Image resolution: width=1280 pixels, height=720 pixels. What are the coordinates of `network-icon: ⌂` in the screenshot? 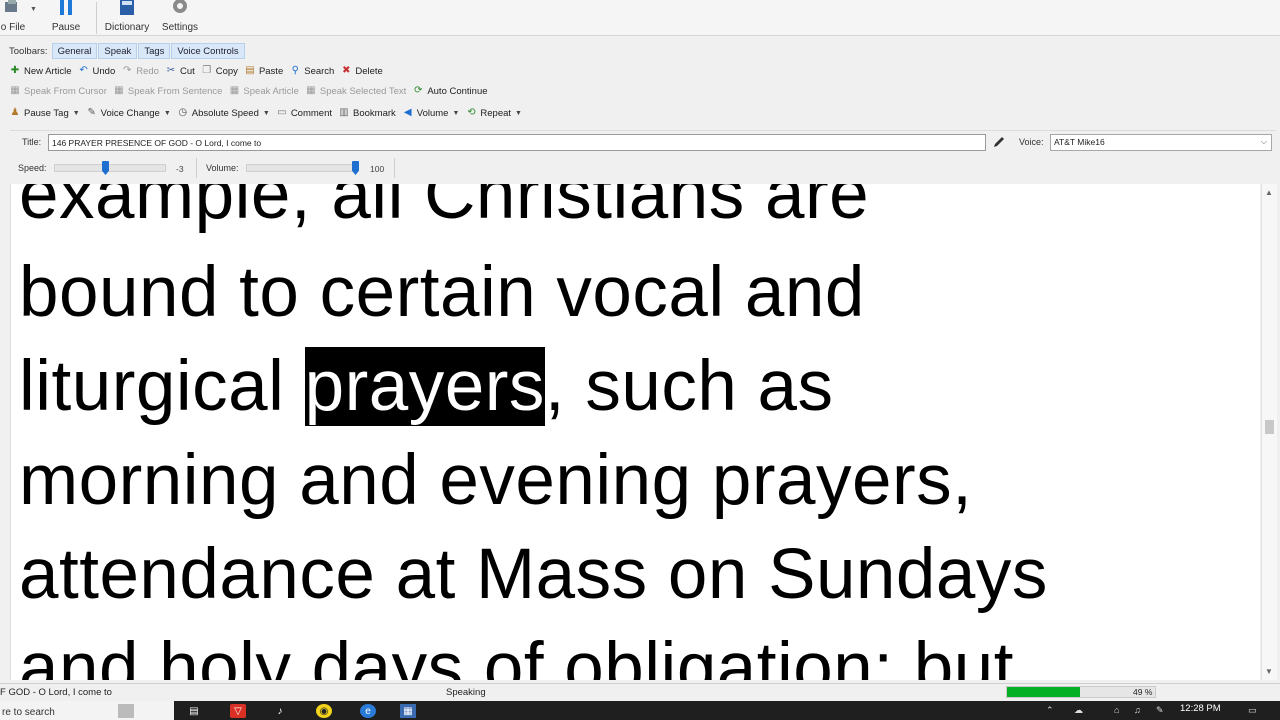 It's located at (1116, 710).